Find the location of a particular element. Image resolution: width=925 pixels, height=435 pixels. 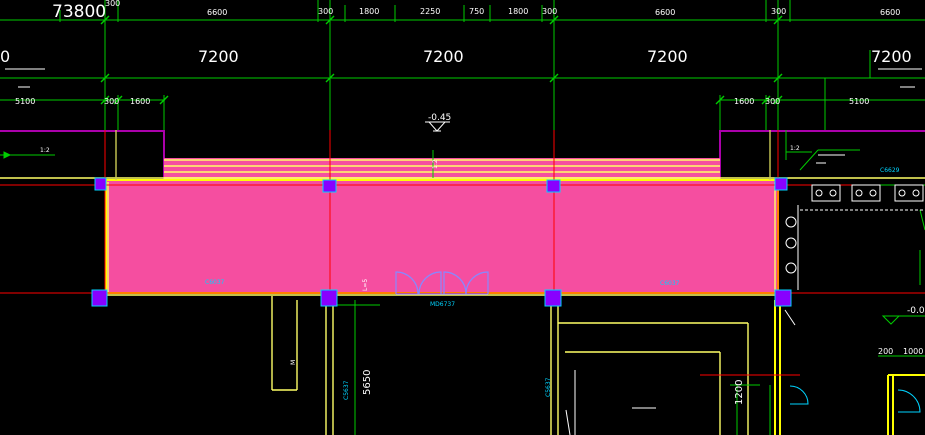

partial-bay-label: 0 is located at coordinates (5, 56).